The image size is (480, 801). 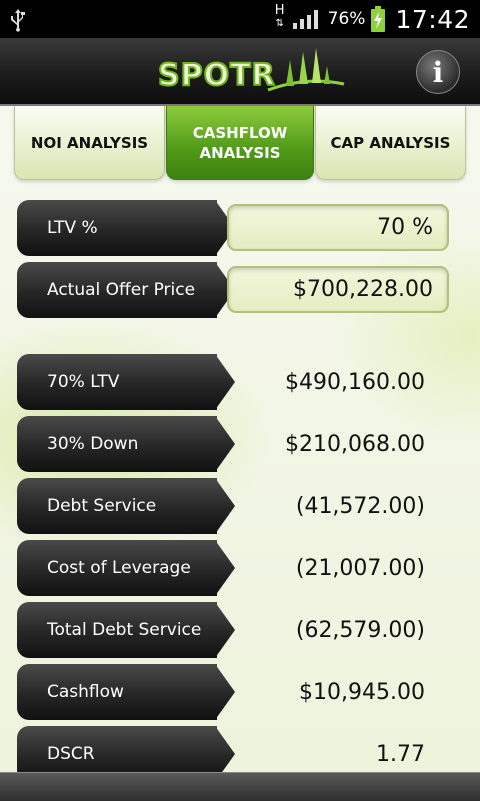 I want to click on info-icon: i, so click(x=438, y=72).